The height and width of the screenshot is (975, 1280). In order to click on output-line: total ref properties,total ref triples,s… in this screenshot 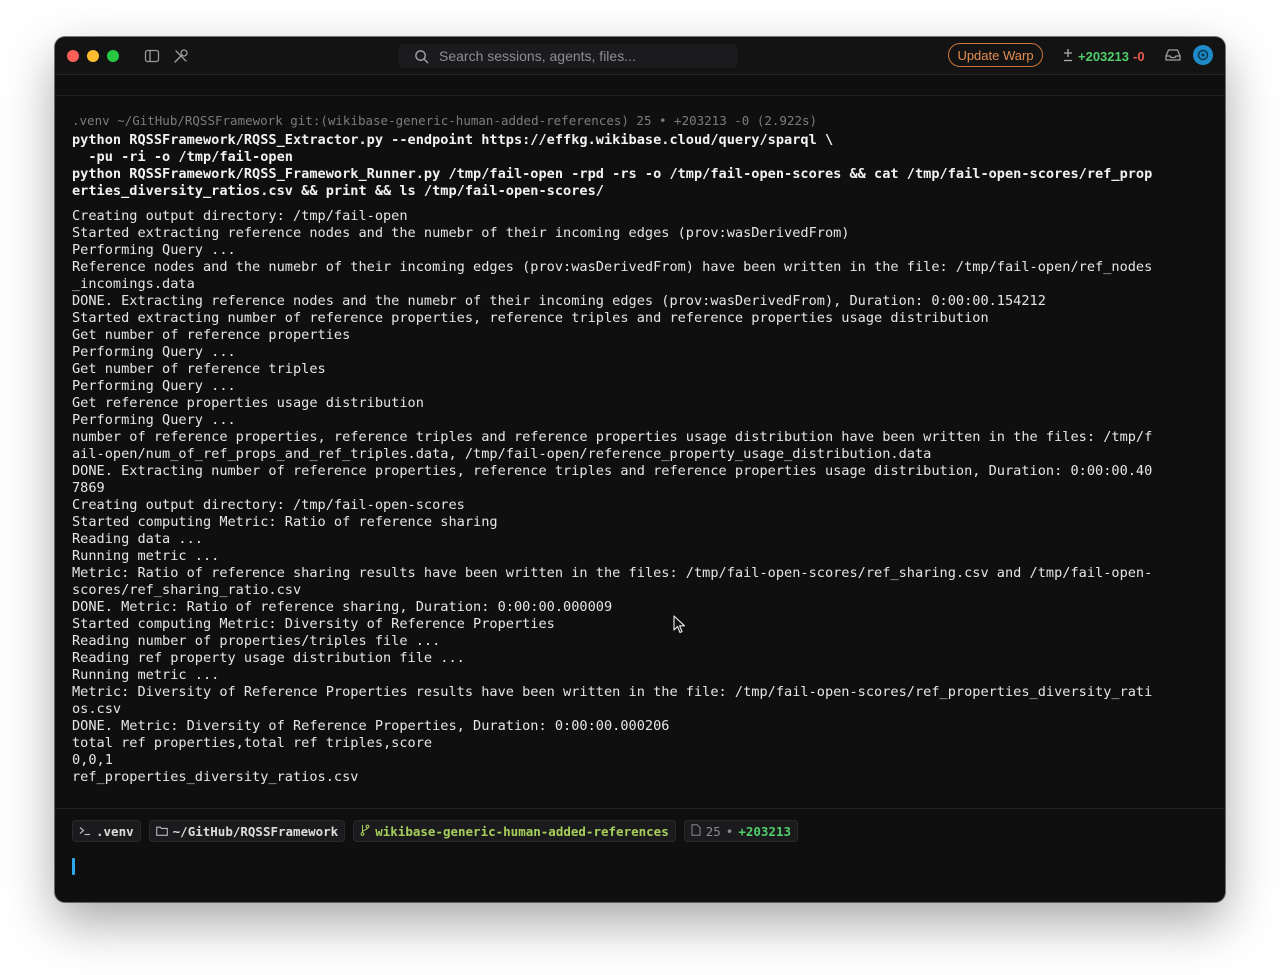, I will do `click(252, 743)`.